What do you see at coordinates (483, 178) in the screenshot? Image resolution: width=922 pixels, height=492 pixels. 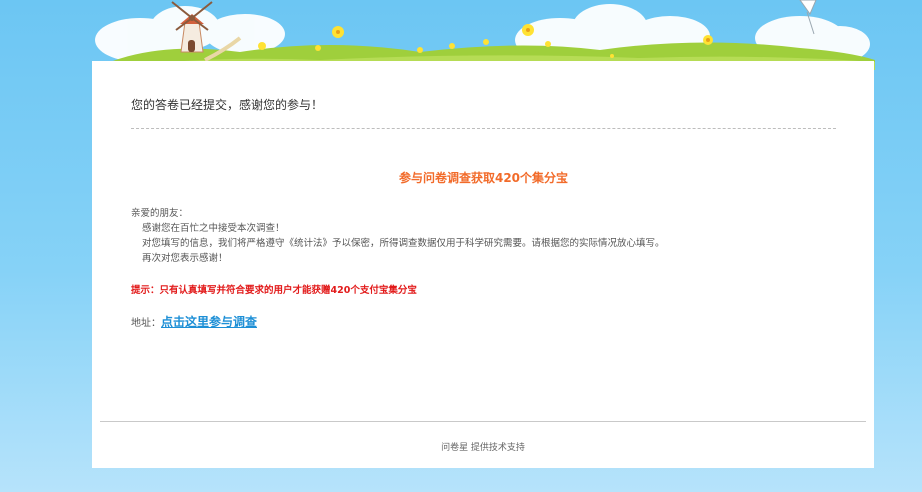 I see `promo-title: 参与问卷调查获取420个集分宝` at bounding box center [483, 178].